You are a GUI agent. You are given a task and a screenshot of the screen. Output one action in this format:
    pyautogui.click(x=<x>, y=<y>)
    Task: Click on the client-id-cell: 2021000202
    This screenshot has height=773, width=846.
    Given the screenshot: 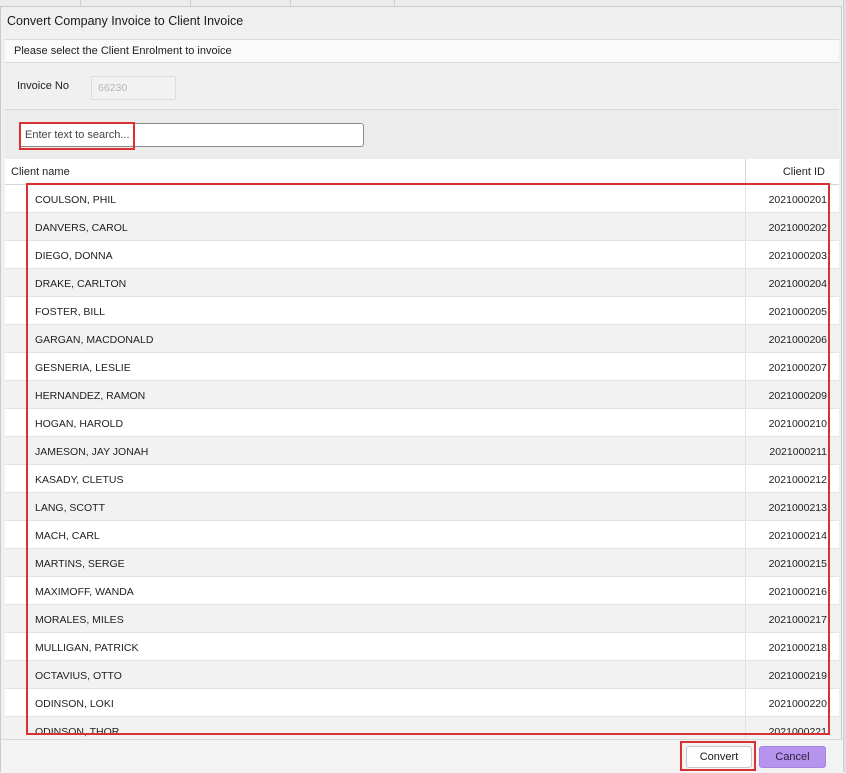 What is the action you would take?
    pyautogui.click(x=797, y=228)
    